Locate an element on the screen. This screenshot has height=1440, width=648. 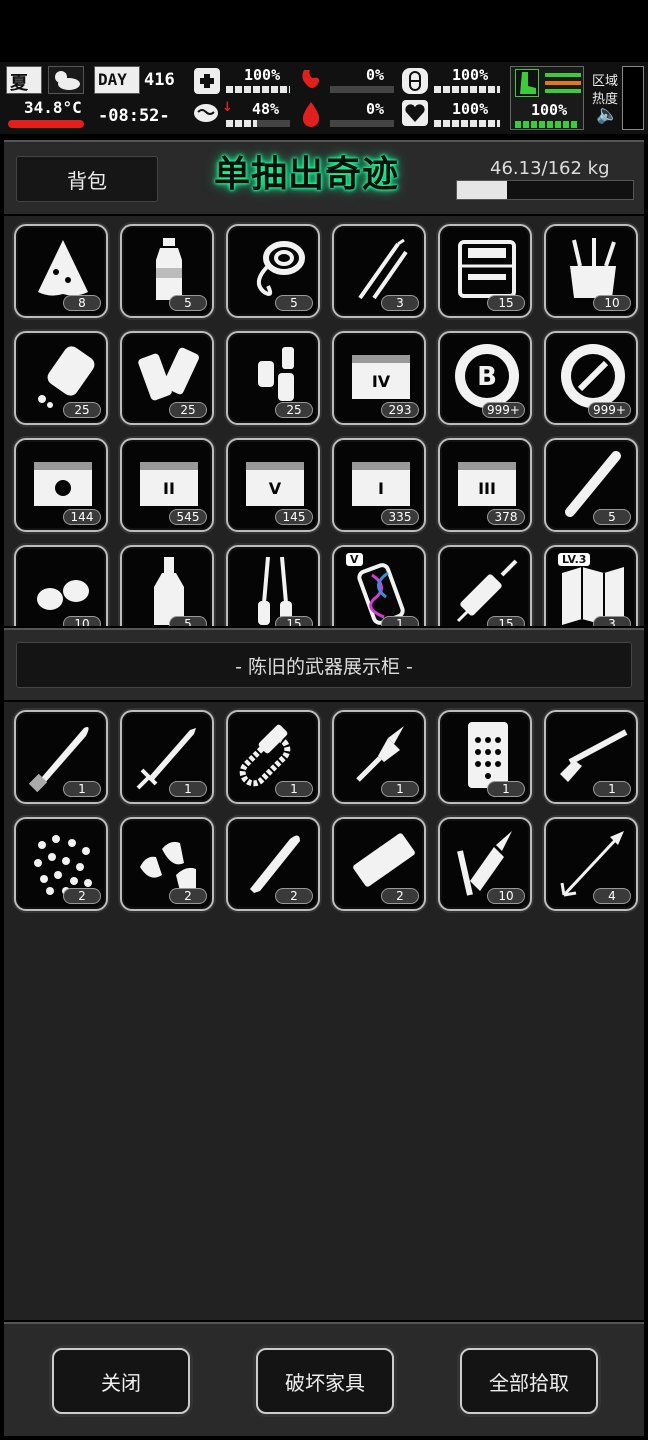
backpack-item-slot: III 378 is located at coordinates (485, 485).